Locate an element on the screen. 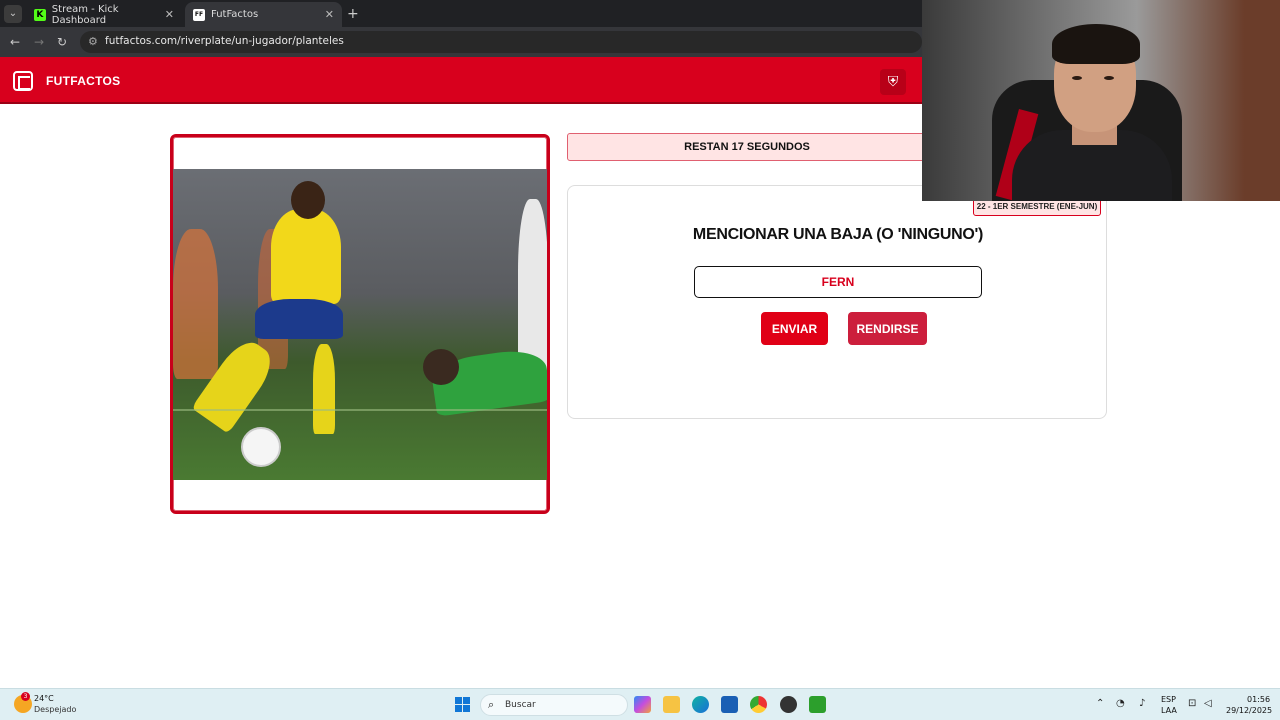 The image size is (1280, 720). tab-kick-dashboard: K Stream - Kick Dashboard ✕ is located at coordinates (104, 14).